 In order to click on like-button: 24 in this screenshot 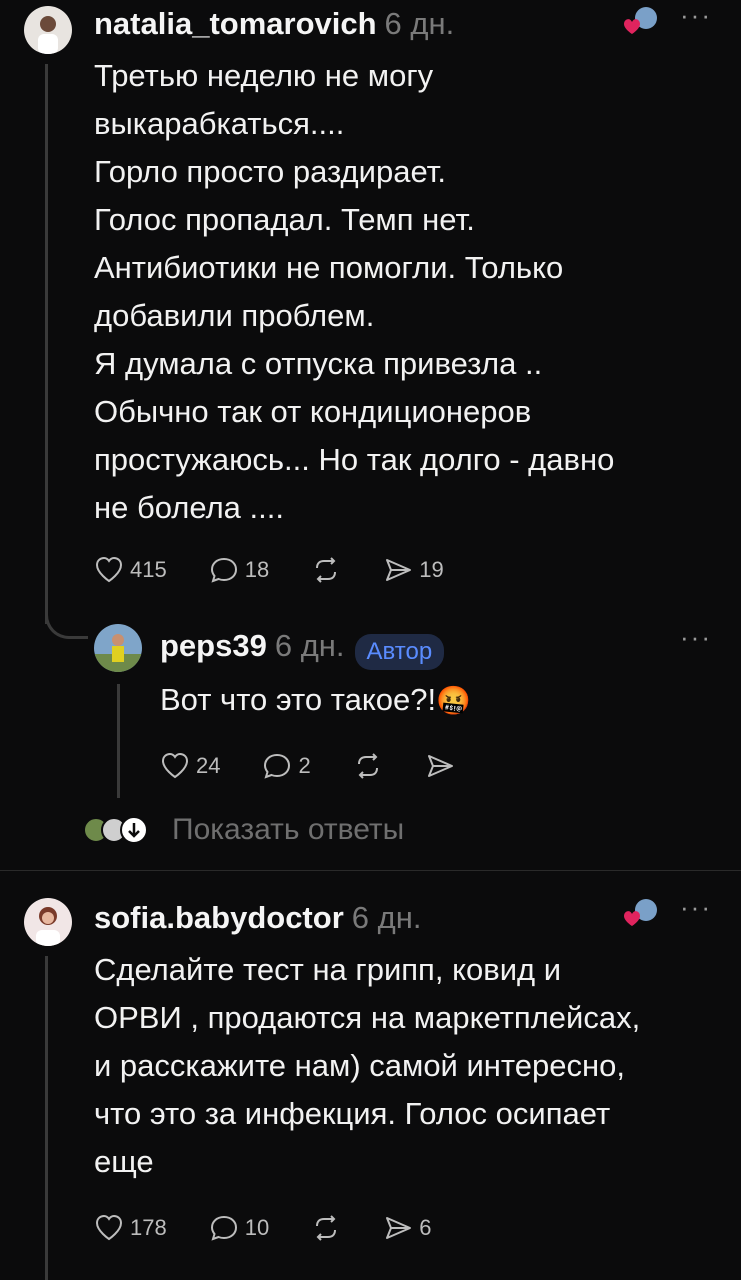, I will do `click(190, 766)`.